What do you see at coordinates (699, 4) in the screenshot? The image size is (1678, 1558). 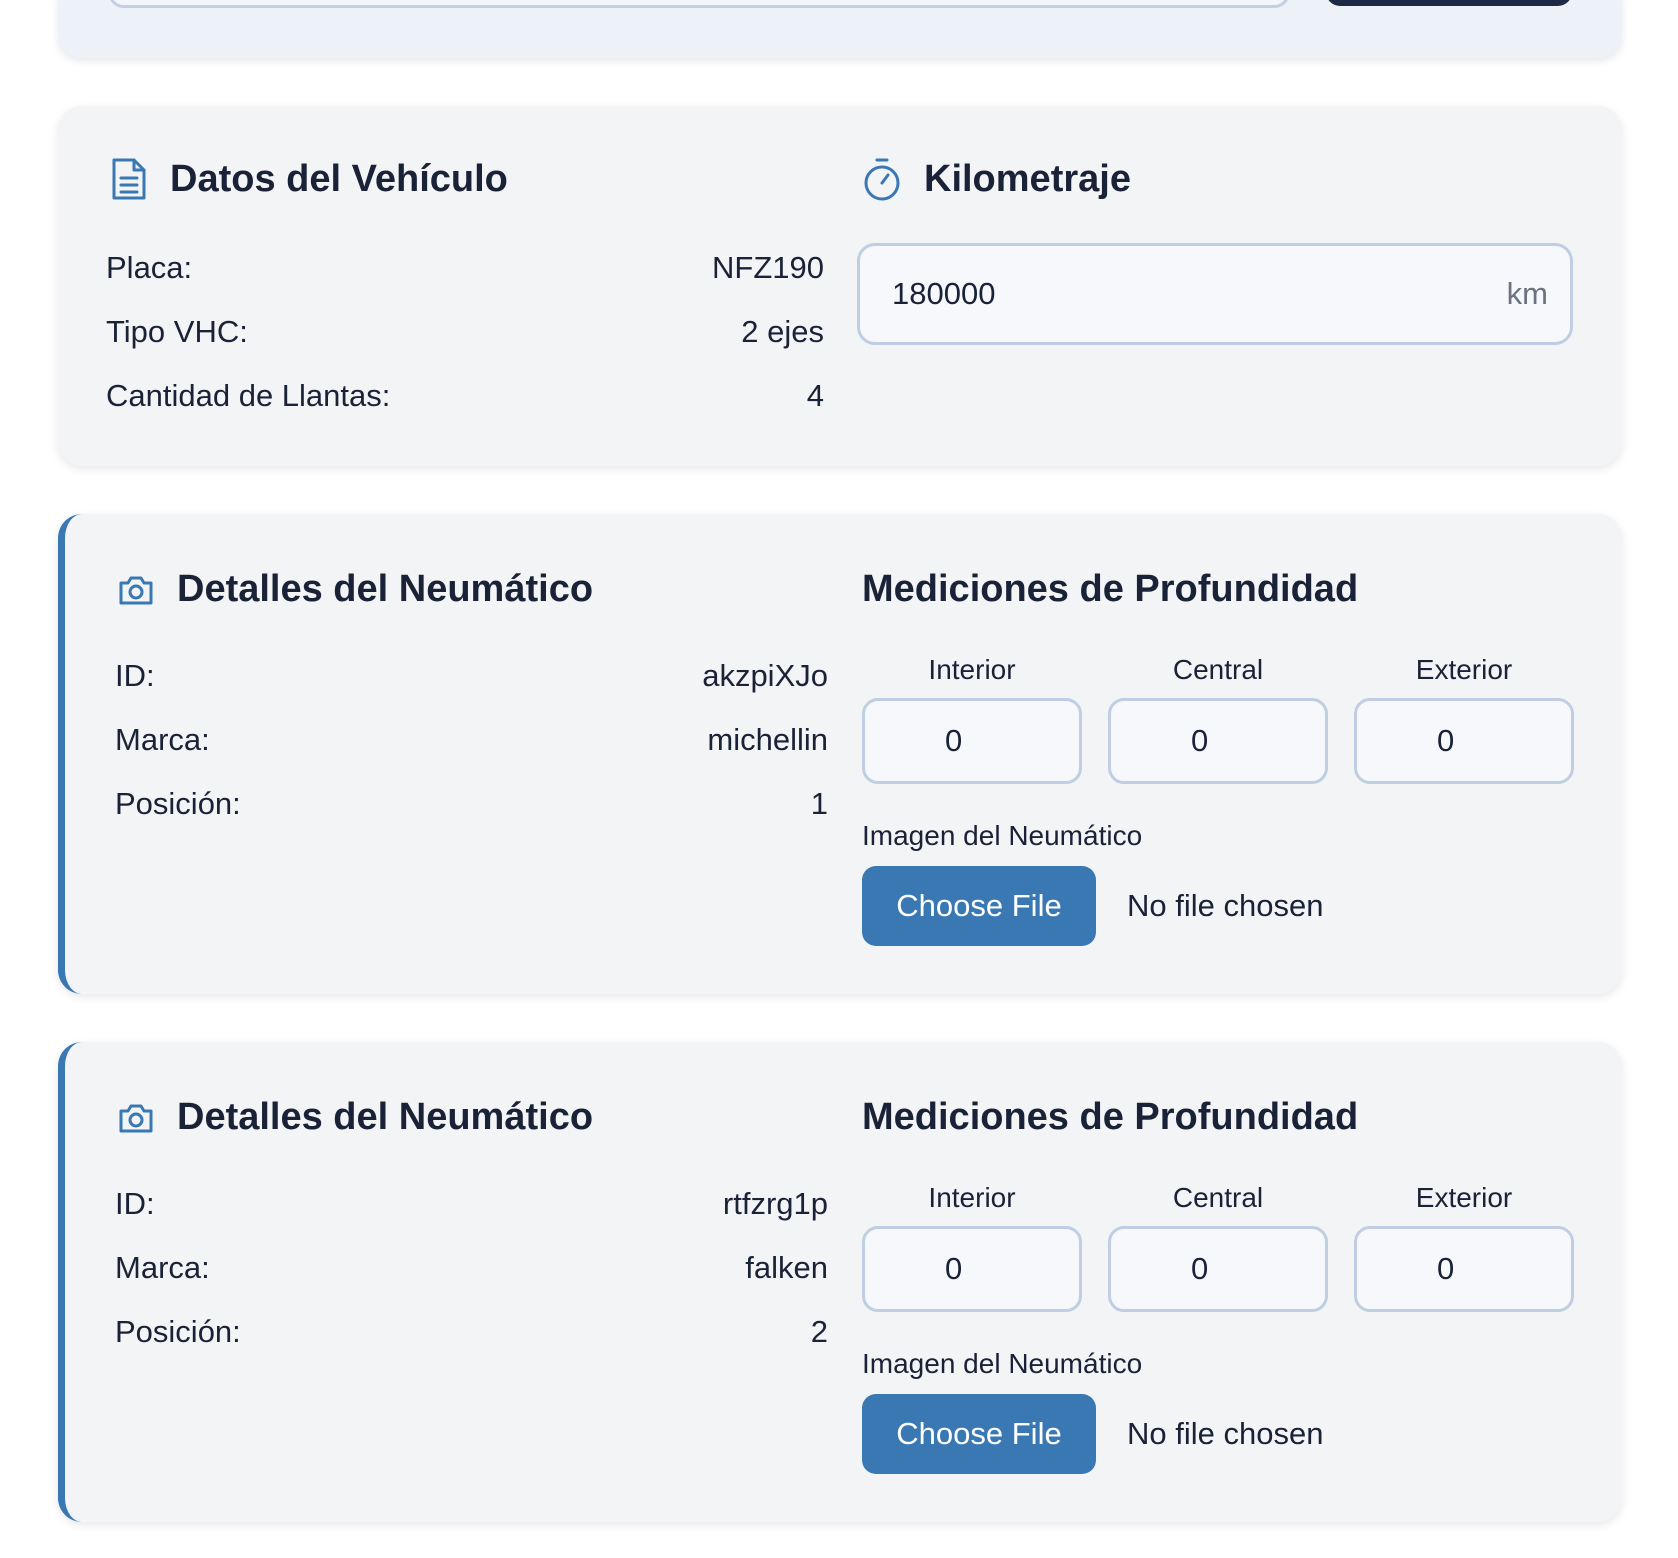 I see `search-input` at bounding box center [699, 4].